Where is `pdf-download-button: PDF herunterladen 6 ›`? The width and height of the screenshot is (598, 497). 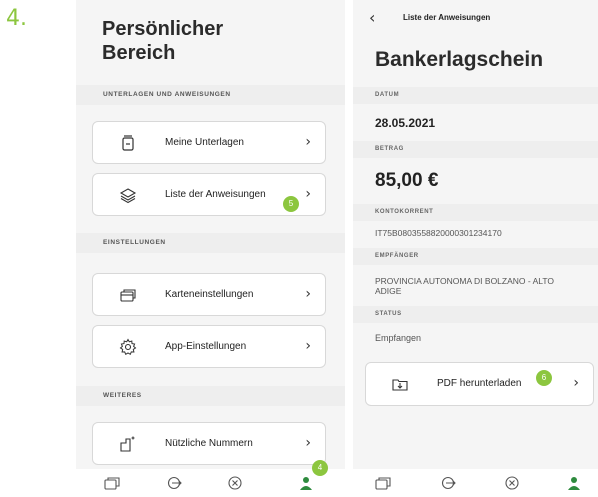 pdf-download-button: PDF herunterladen 6 › is located at coordinates (479, 384).